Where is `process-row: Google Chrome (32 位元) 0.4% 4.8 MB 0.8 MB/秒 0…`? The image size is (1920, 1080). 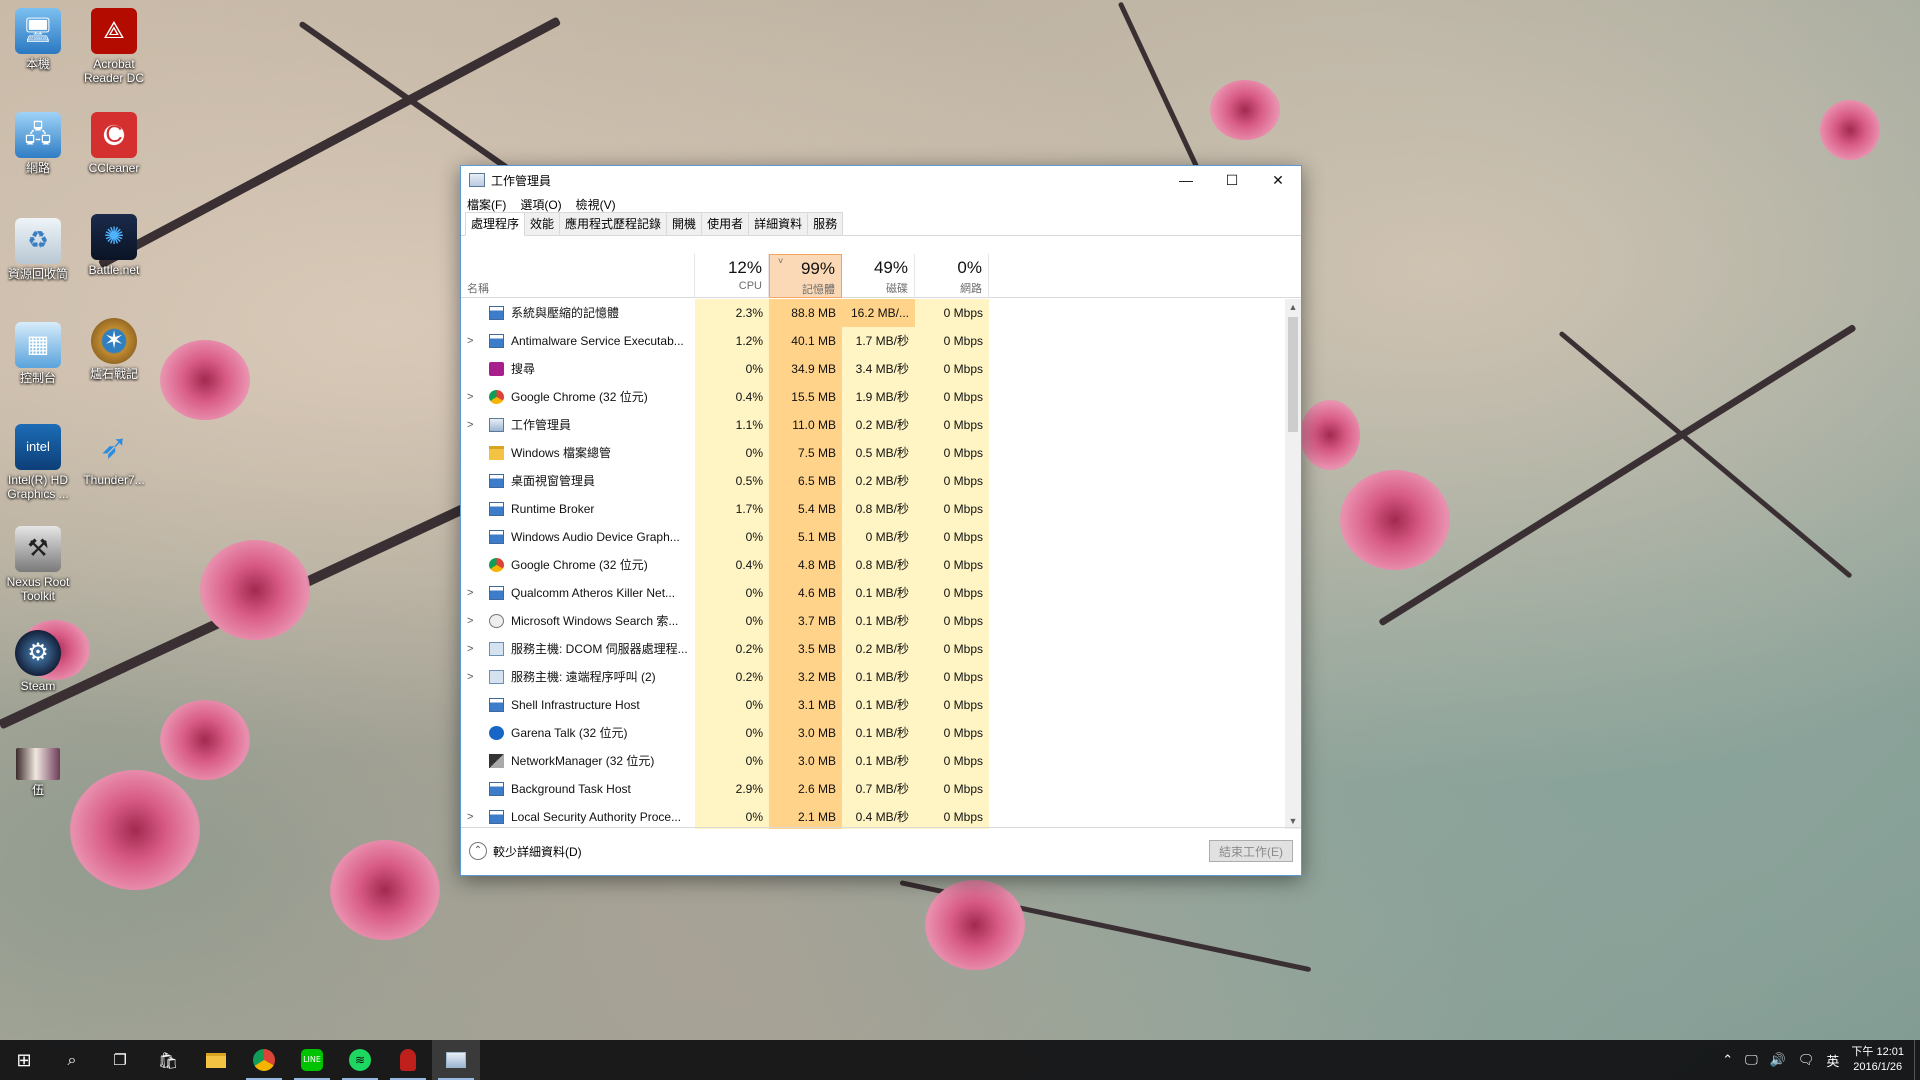 process-row: Google Chrome (32 位元) 0.4% 4.8 MB 0.8 MB/秒 0… is located at coordinates (873, 565).